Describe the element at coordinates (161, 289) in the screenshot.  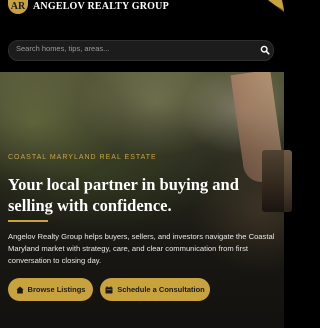
I see `schedule-consultation-label: Schedule a Consultation` at that location.